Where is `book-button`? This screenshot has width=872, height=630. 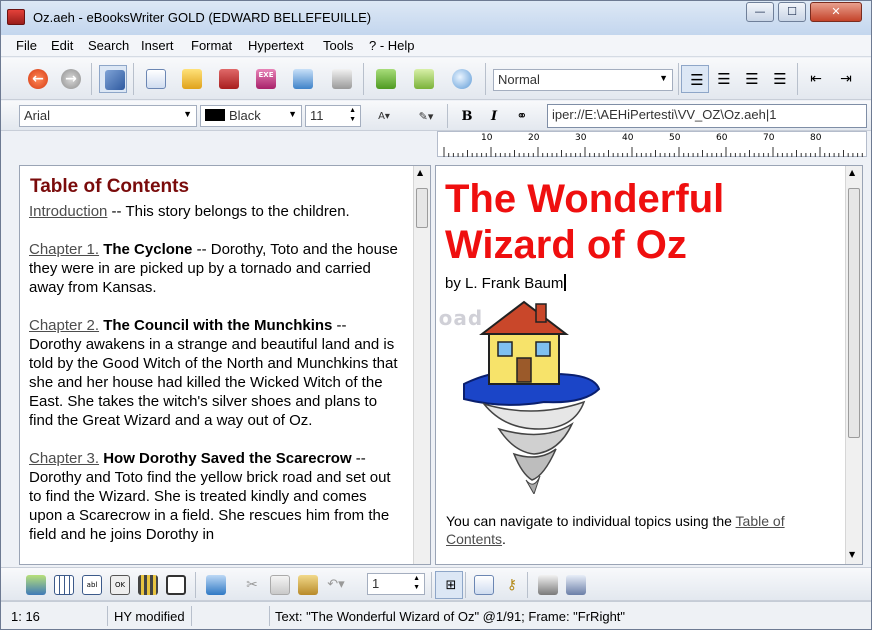 book-button is located at coordinates (385, 79).